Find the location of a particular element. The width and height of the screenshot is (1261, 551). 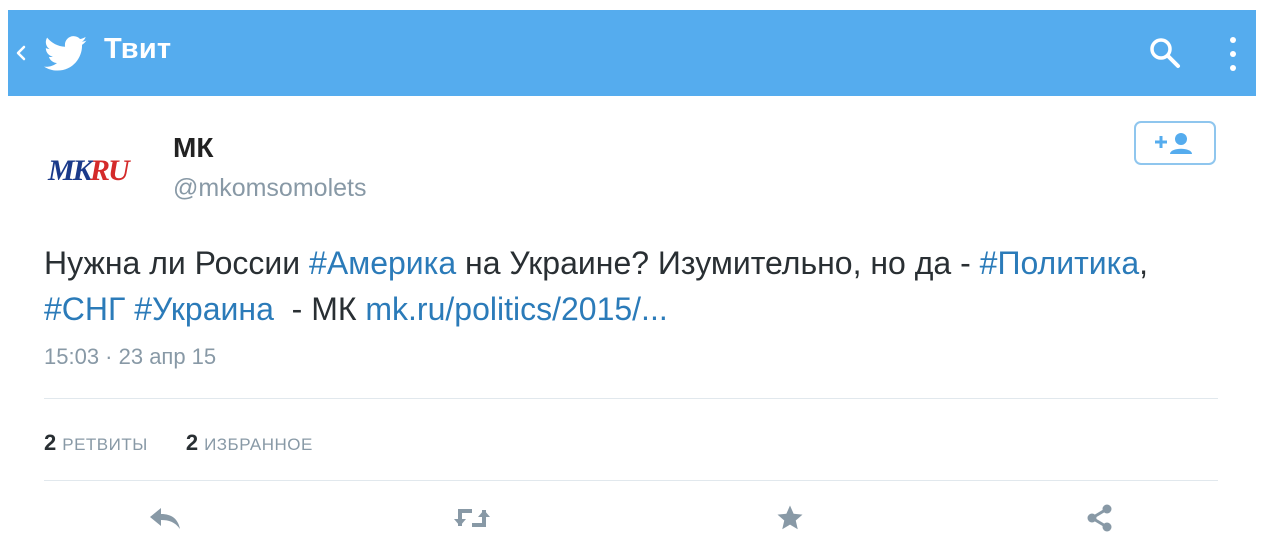

search-icon is located at coordinates (1165, 53).